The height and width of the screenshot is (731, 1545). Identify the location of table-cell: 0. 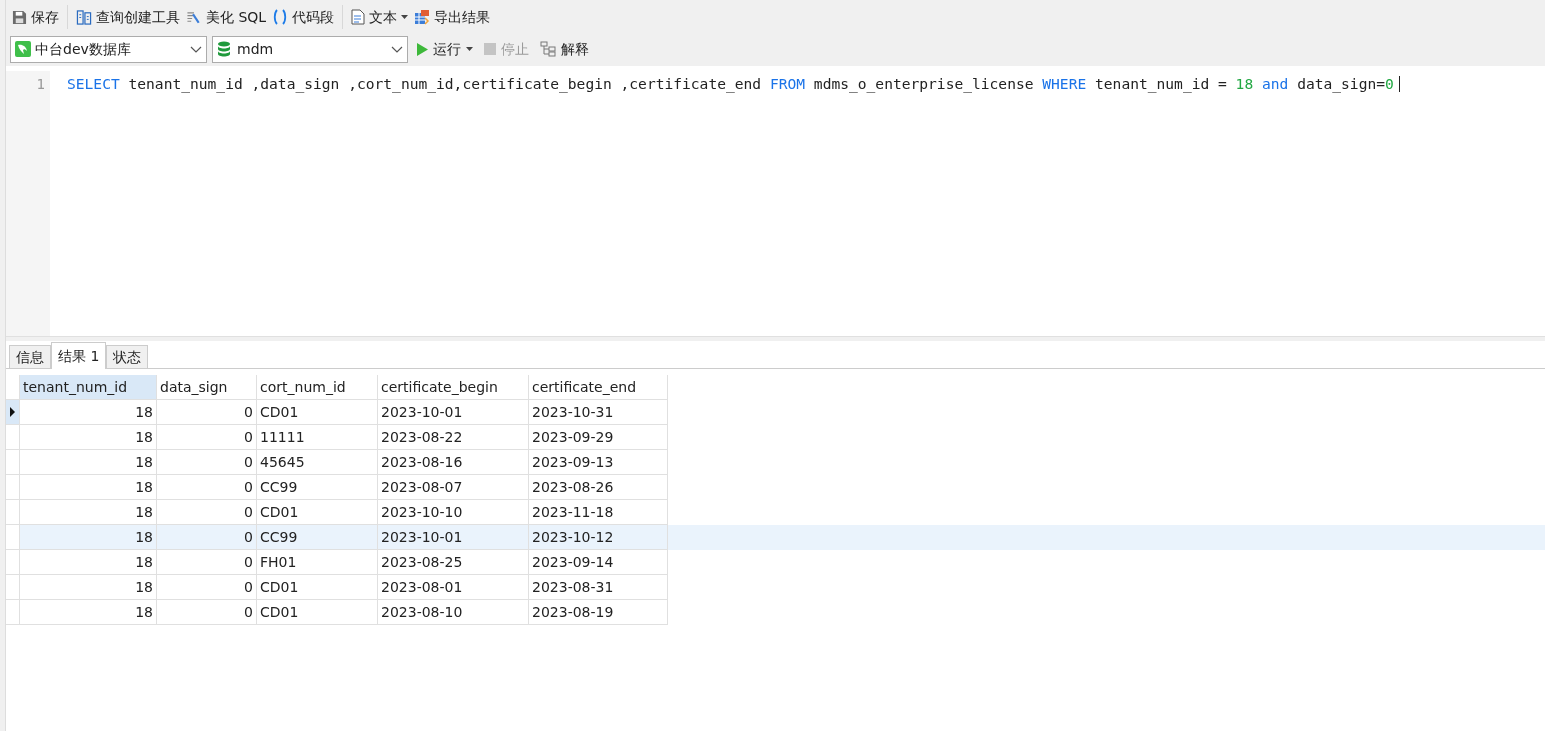
(207, 612).